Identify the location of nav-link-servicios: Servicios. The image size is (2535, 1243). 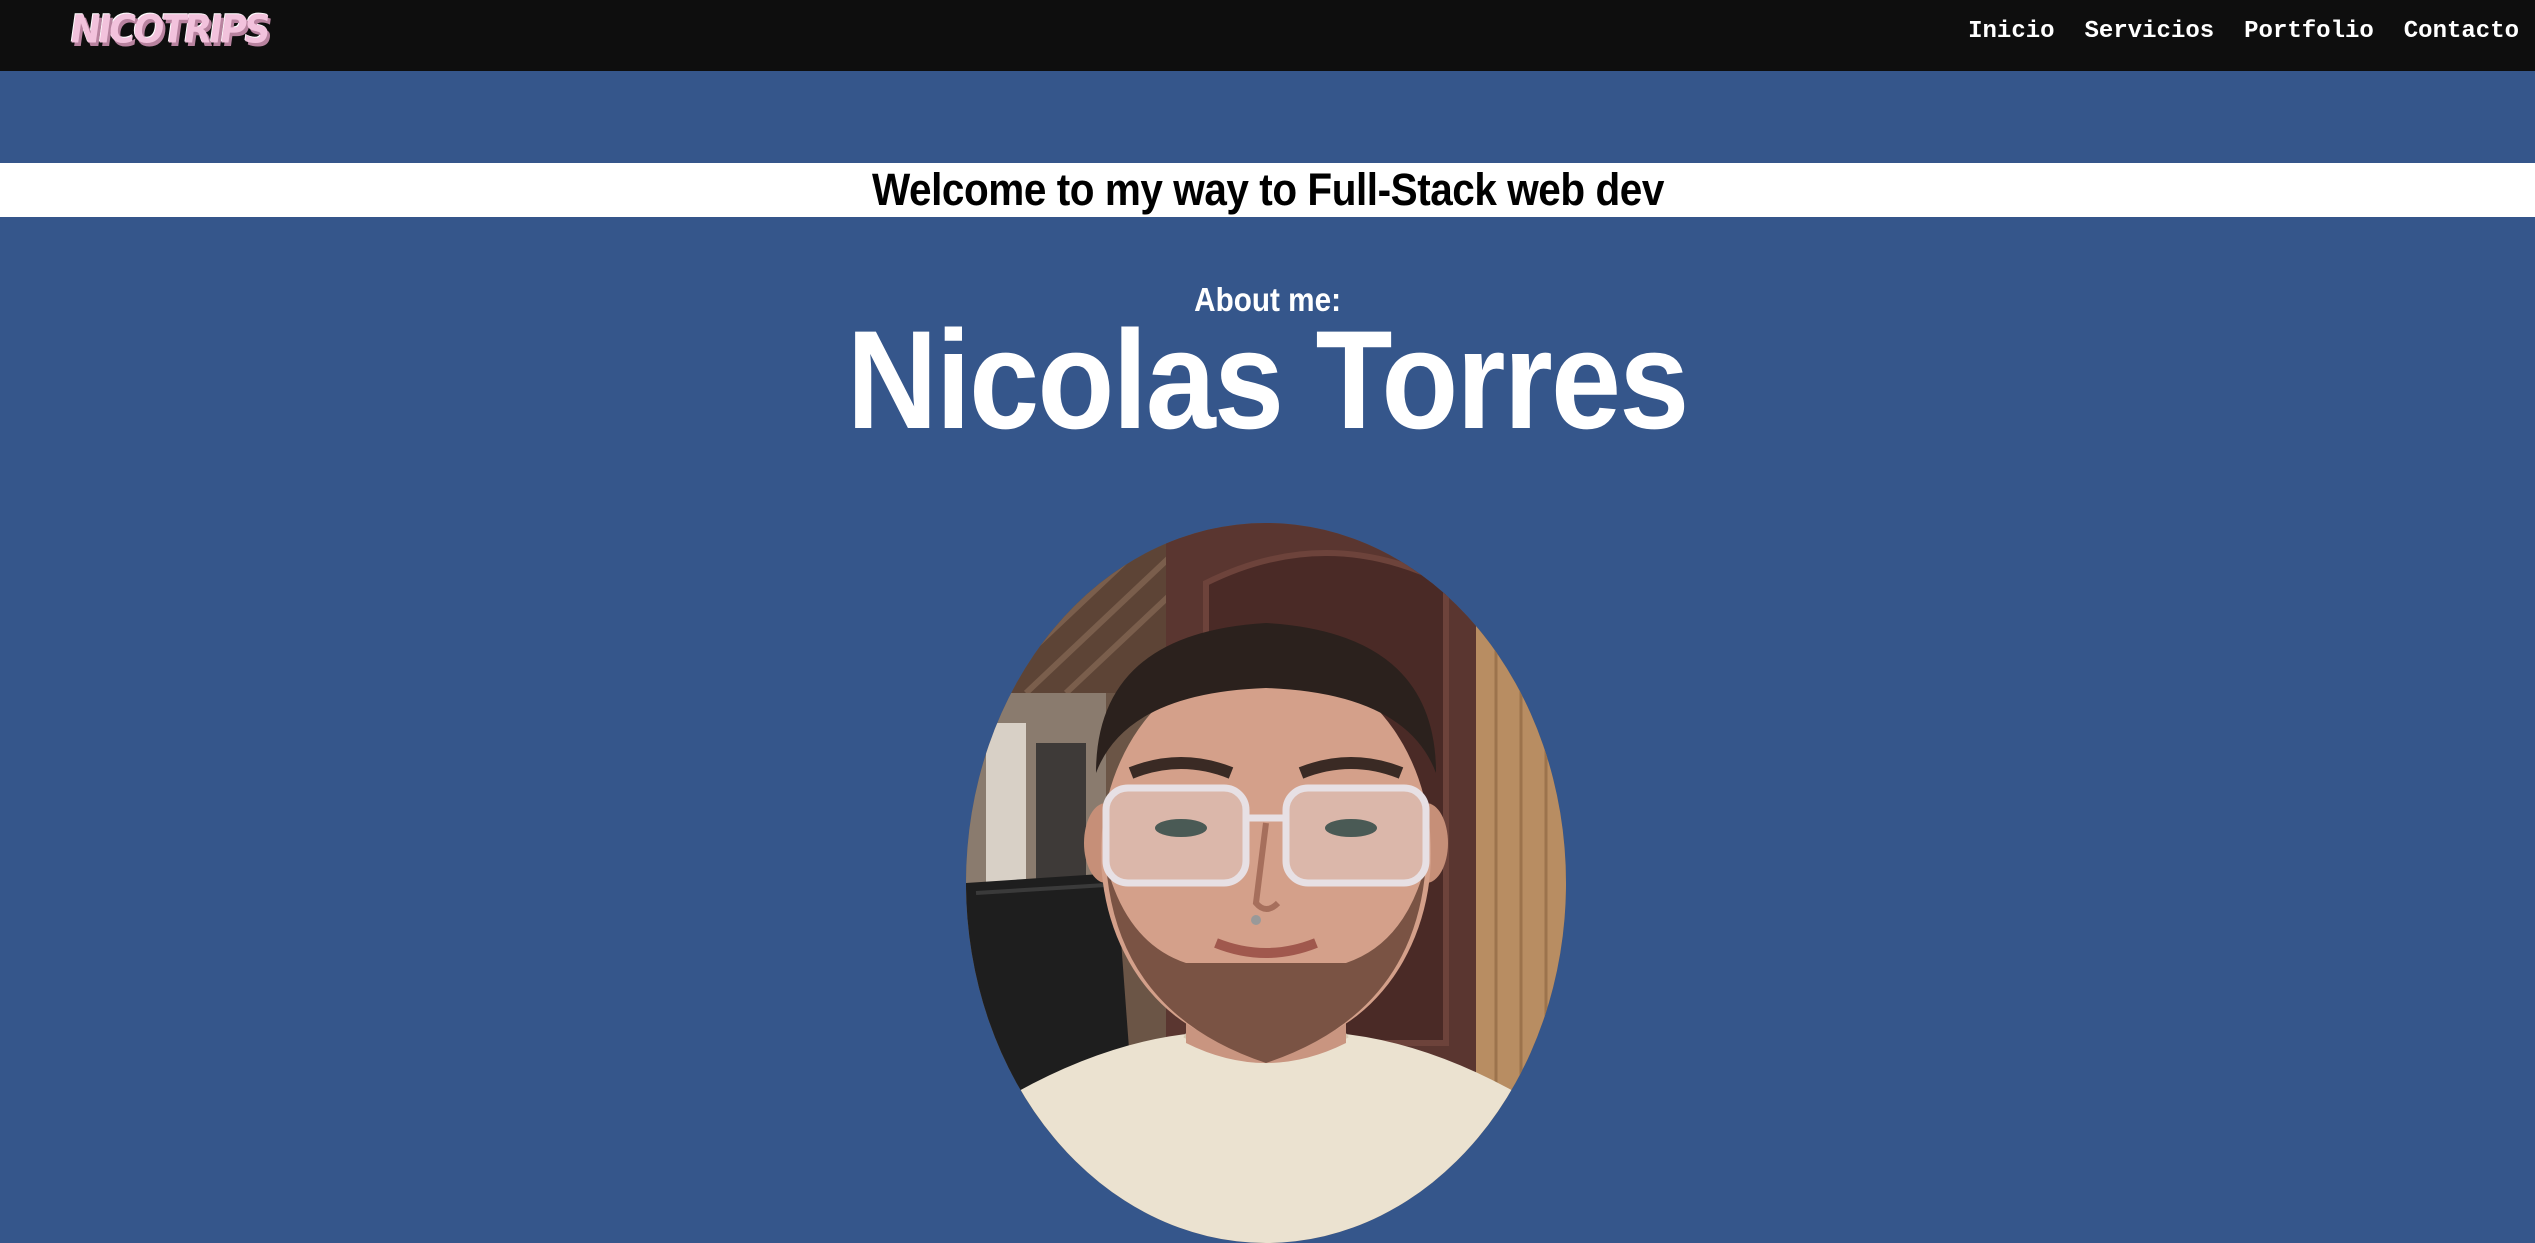
(2150, 32).